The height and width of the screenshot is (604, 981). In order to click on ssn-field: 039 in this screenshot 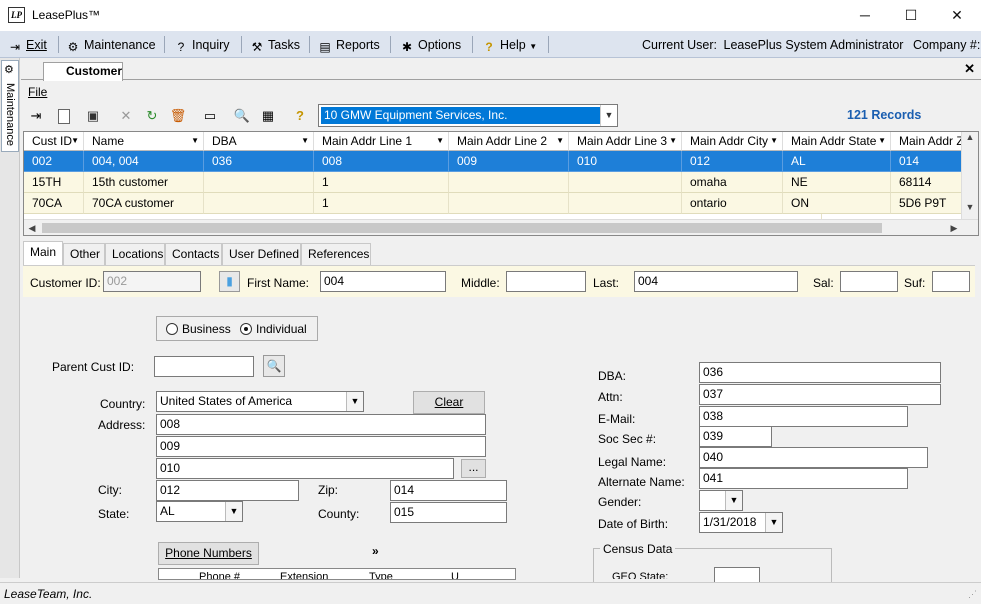, I will do `click(735, 436)`.